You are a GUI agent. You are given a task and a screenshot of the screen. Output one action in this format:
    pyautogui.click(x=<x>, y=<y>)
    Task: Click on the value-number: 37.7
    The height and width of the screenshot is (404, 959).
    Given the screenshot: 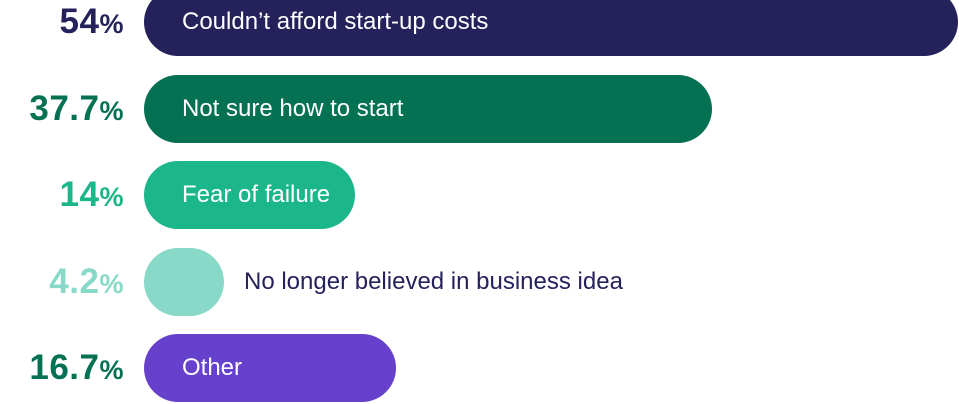 What is the action you would take?
    pyautogui.click(x=64, y=108)
    